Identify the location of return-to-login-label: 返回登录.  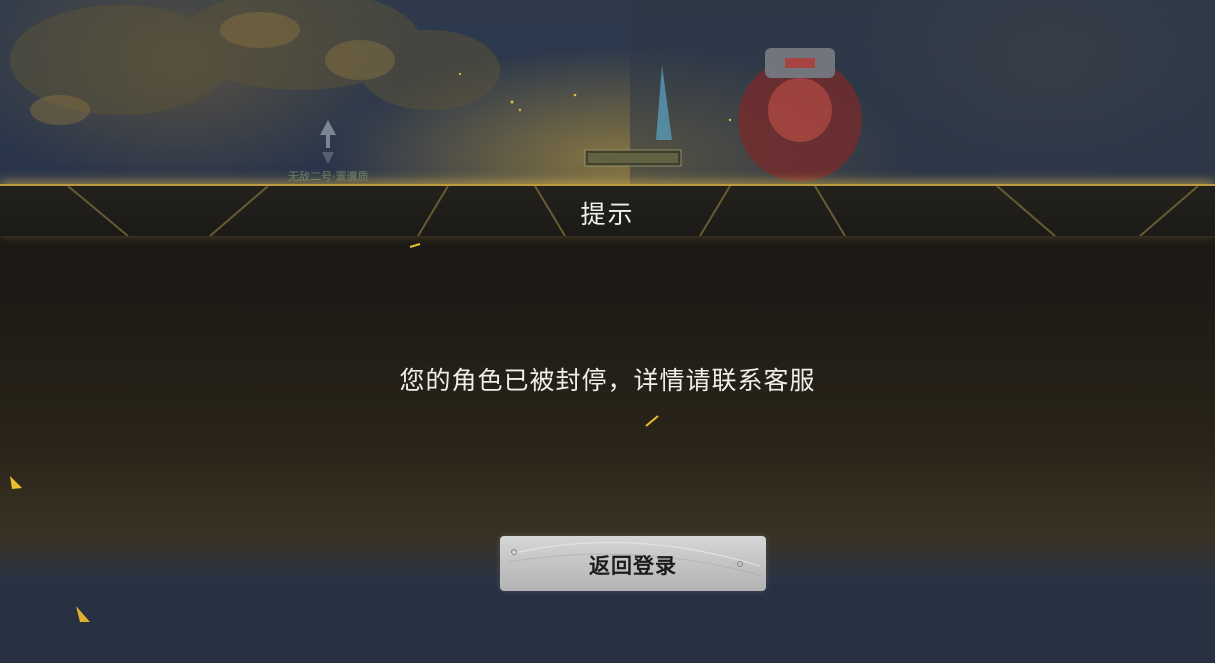
(633, 566).